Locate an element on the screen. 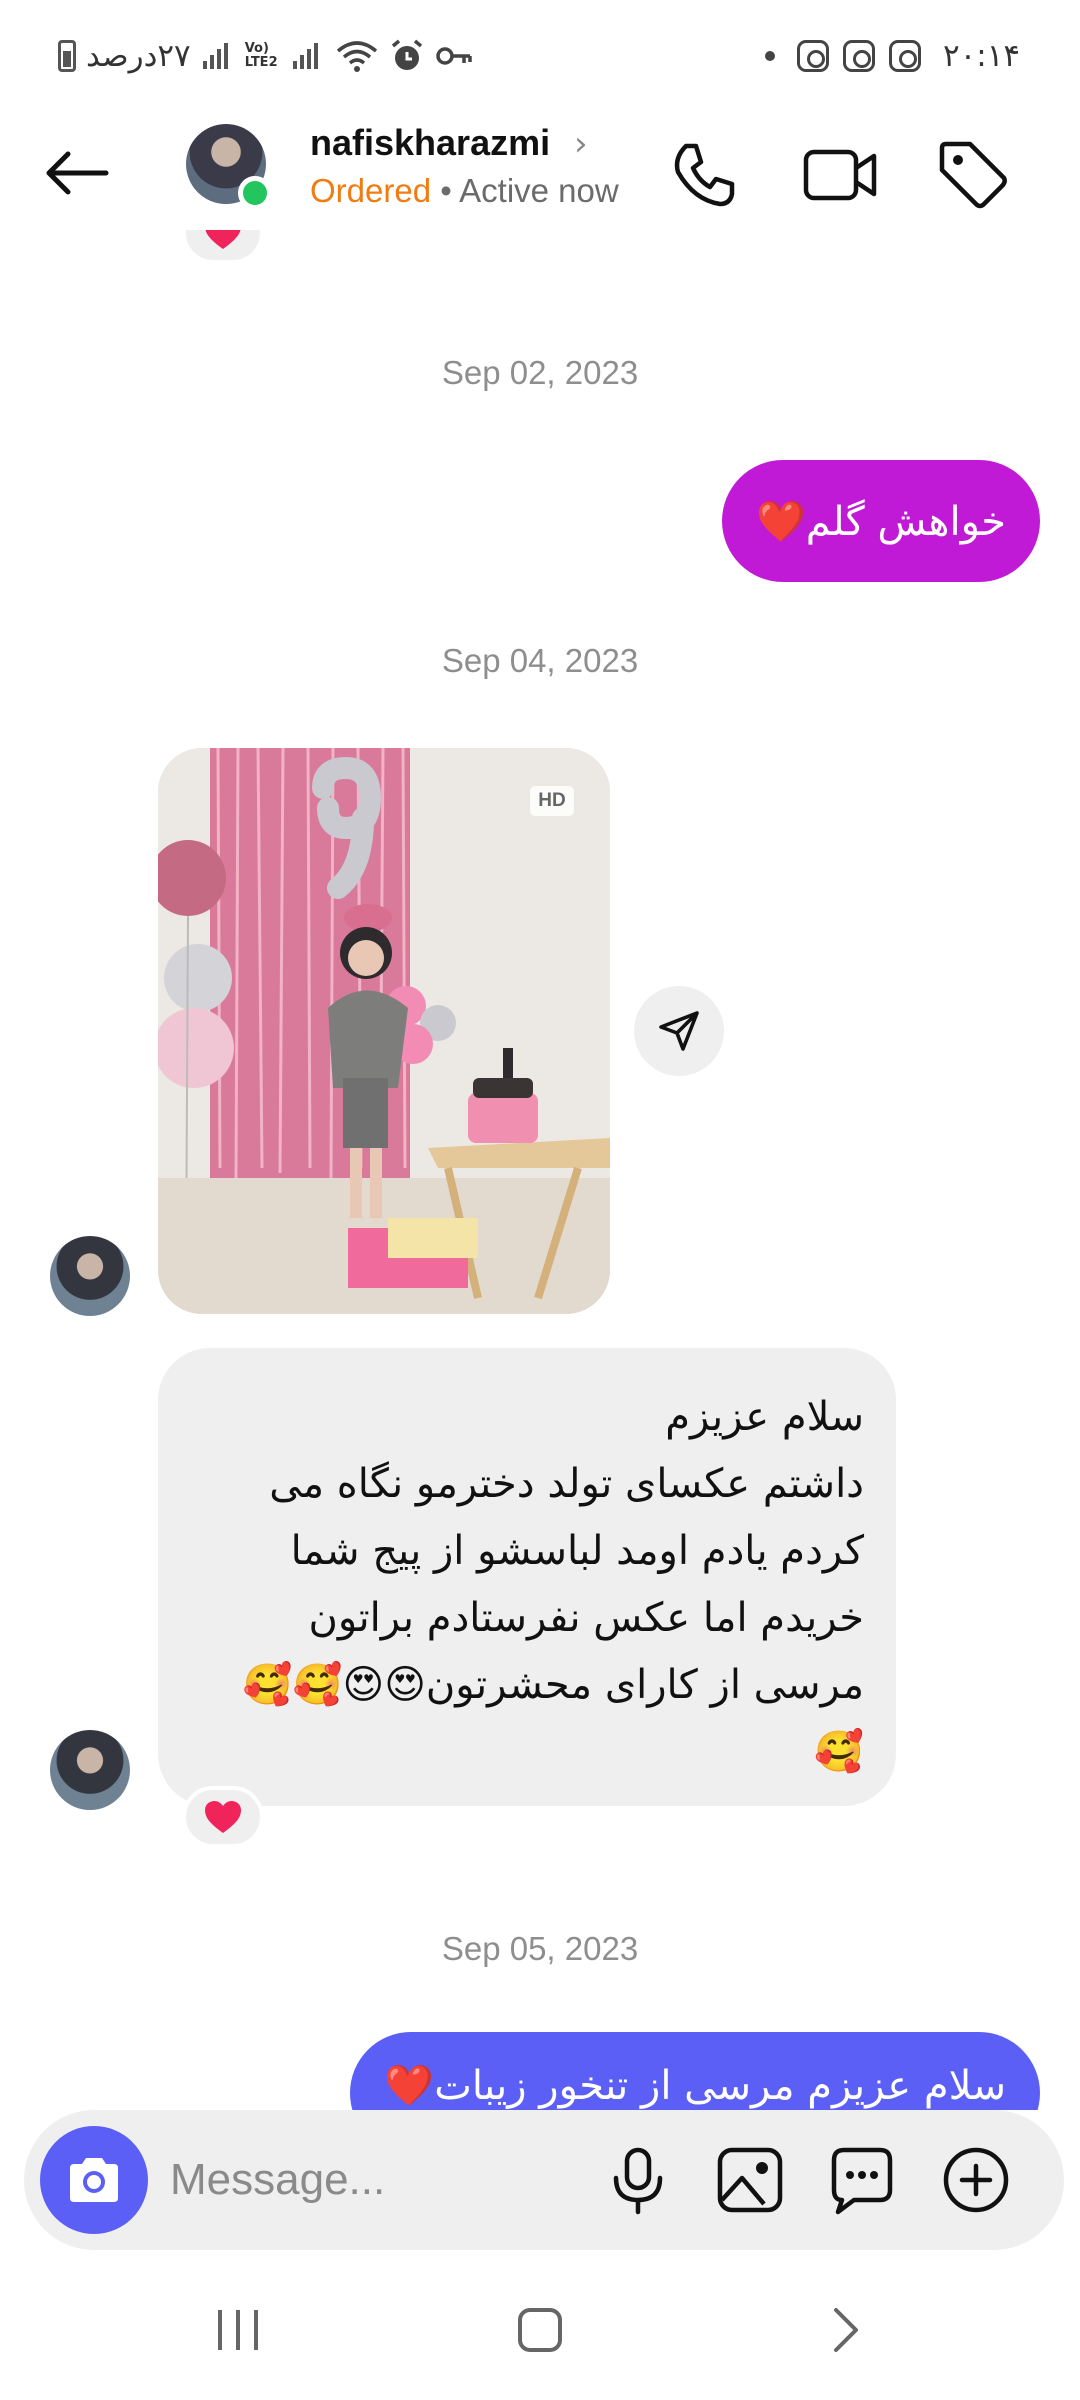 The image size is (1080, 2400). status-right: ۲۰:۱۴ is located at coordinates (892, 56).